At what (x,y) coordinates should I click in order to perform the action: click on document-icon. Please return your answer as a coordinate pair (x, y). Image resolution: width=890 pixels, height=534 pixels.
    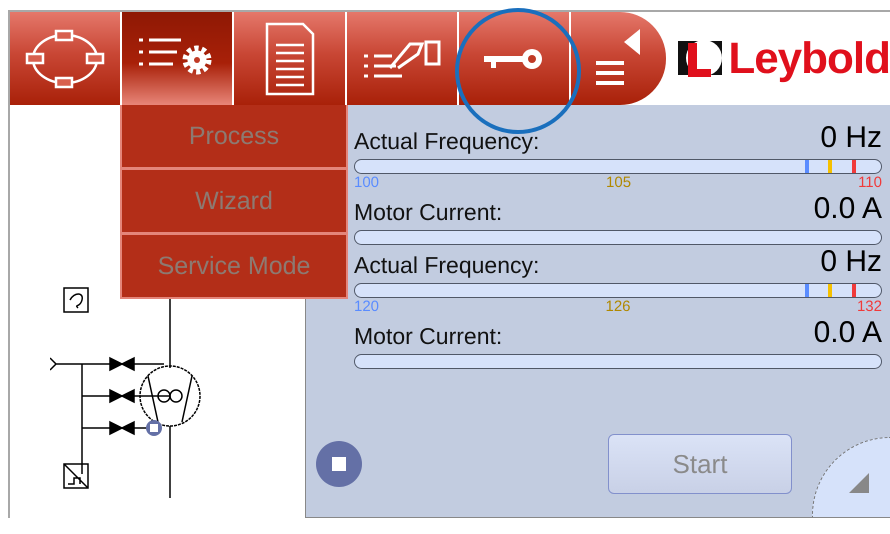
    Looking at the image, I should click on (290, 58).